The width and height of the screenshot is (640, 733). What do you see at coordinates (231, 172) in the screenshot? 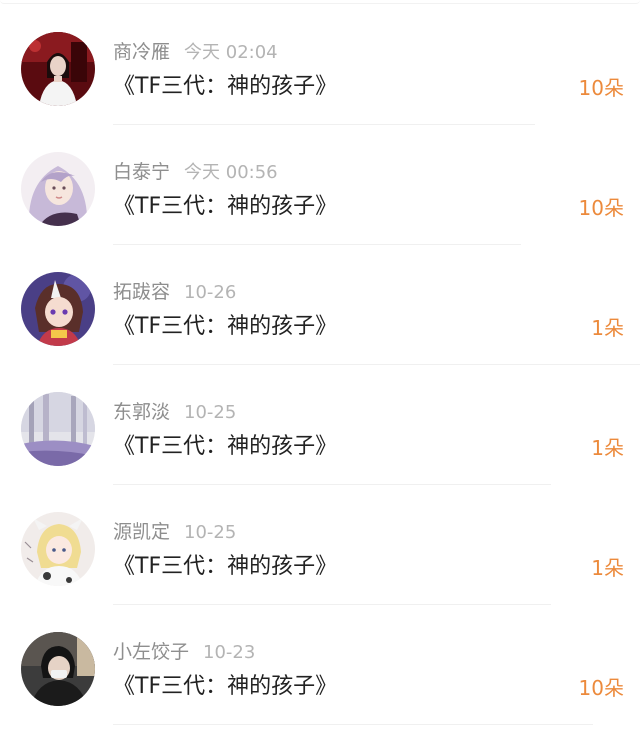
I see `comment-time: 今天 00:56` at bounding box center [231, 172].